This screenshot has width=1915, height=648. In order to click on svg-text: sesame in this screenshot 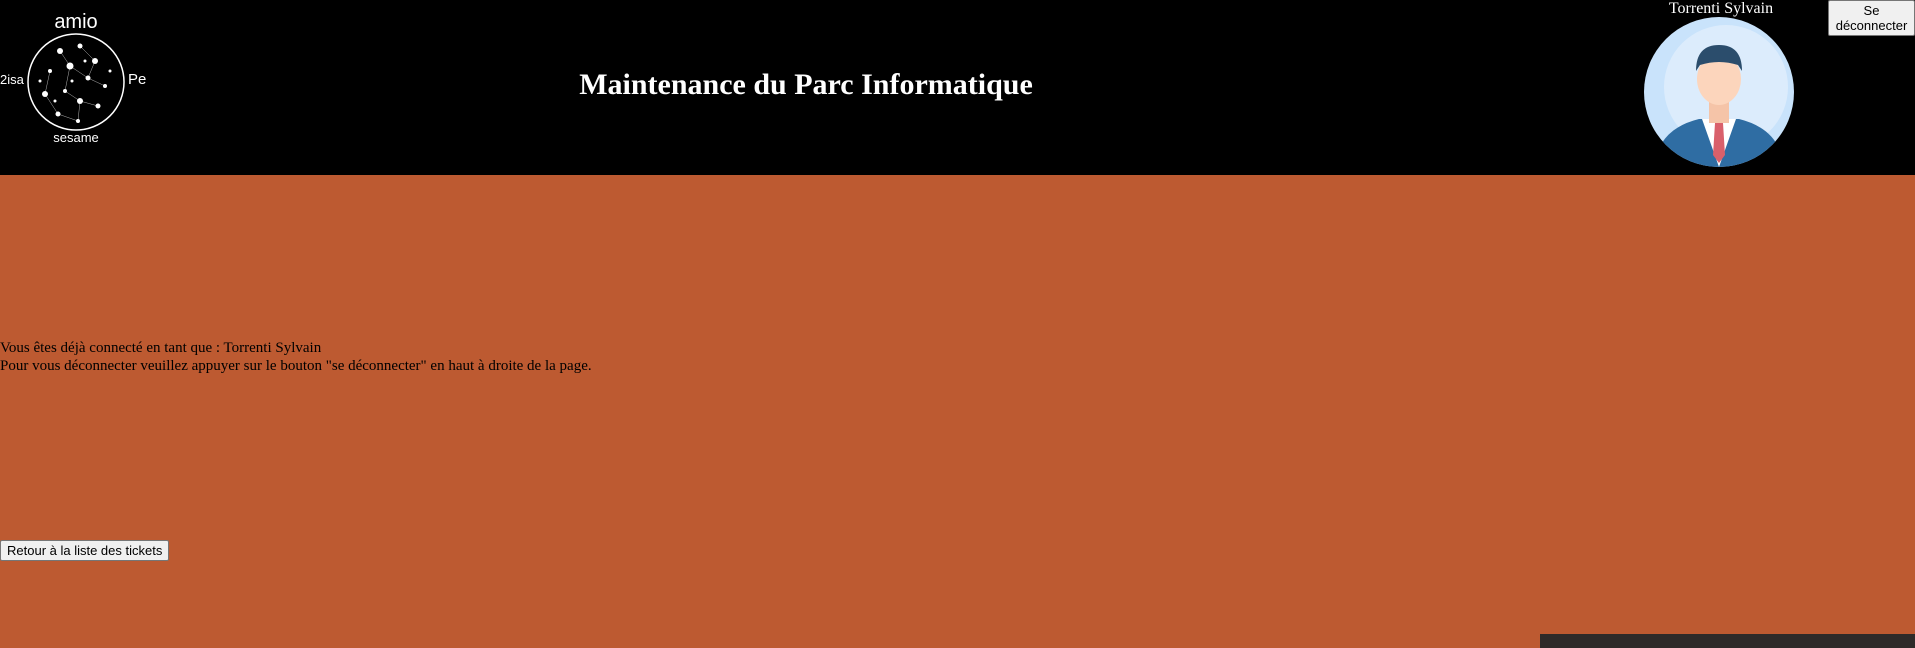, I will do `click(76, 137)`.